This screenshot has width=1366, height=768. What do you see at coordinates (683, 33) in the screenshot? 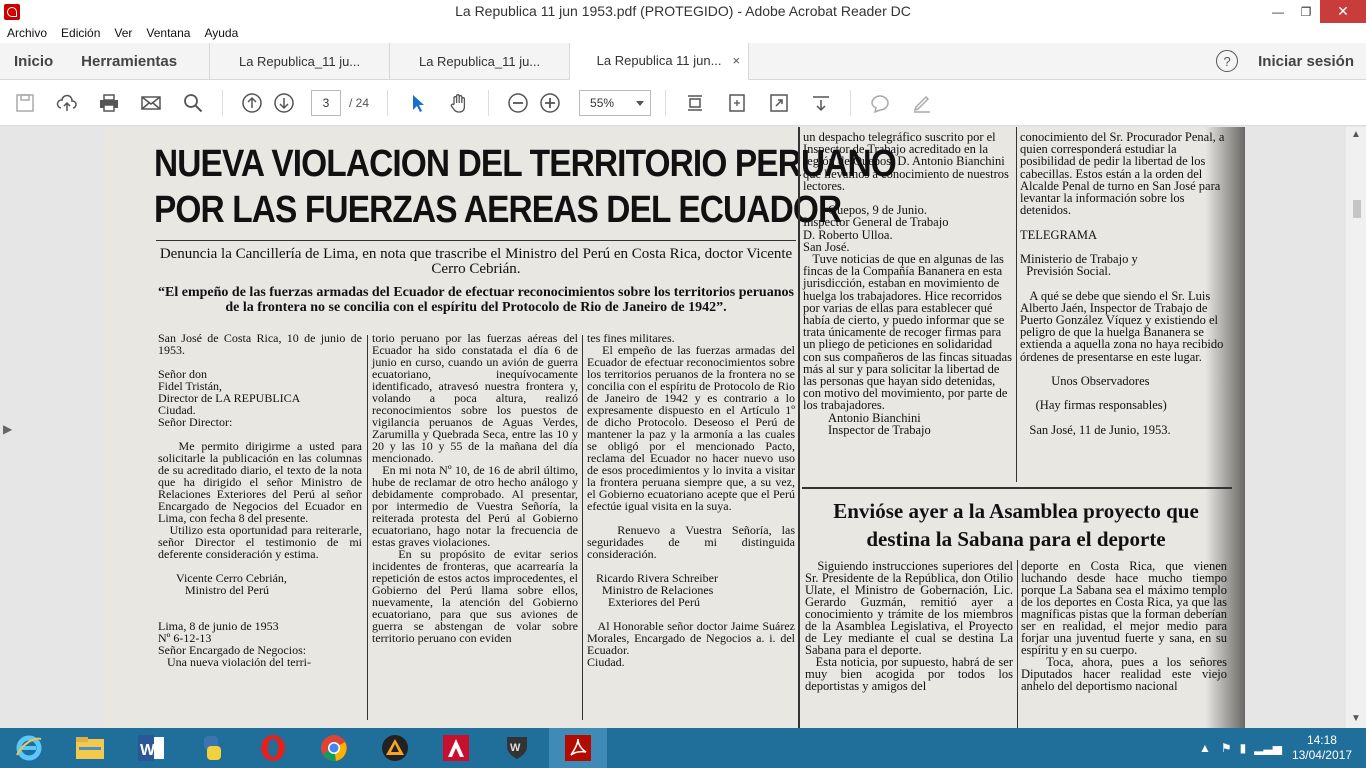
I see `menu-bar: Archivo Edición Ver Ventana Ayuda` at bounding box center [683, 33].